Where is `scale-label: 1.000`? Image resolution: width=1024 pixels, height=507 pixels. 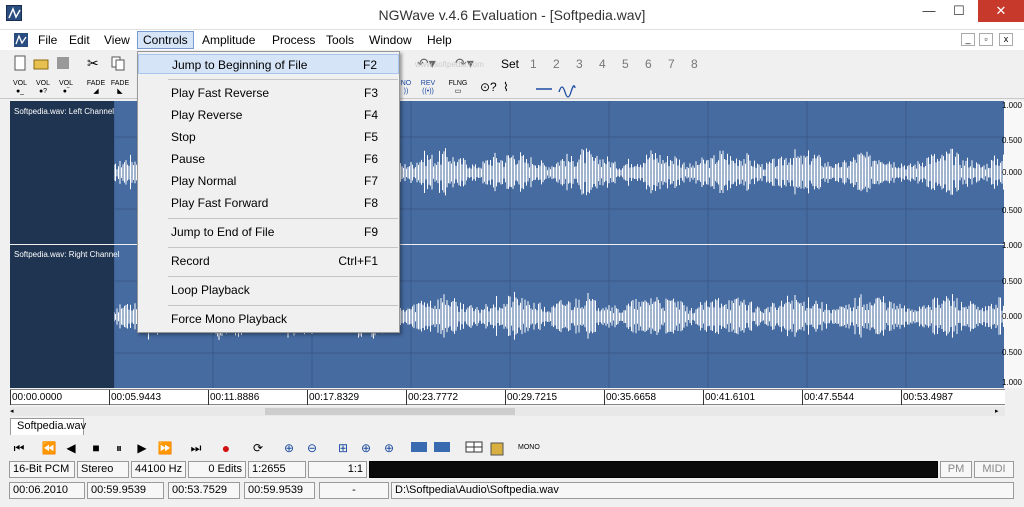
scale-label: 1.000 is located at coordinates (1011, 105).